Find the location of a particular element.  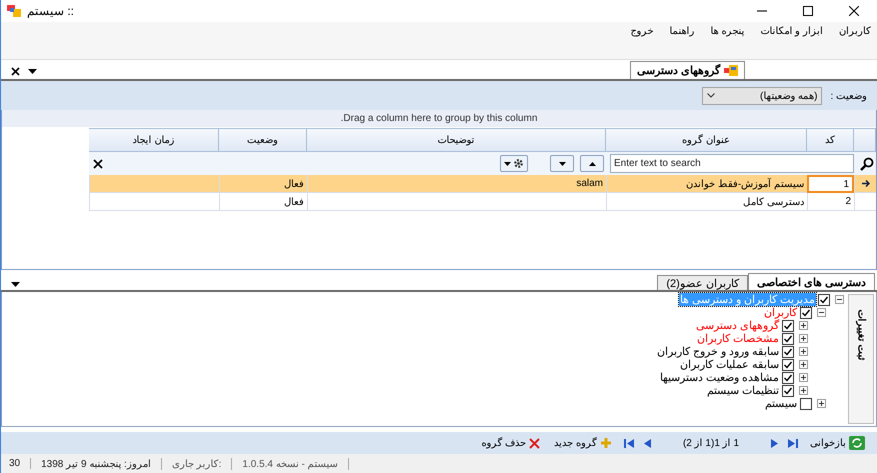

previous-match-button is located at coordinates (592, 163).